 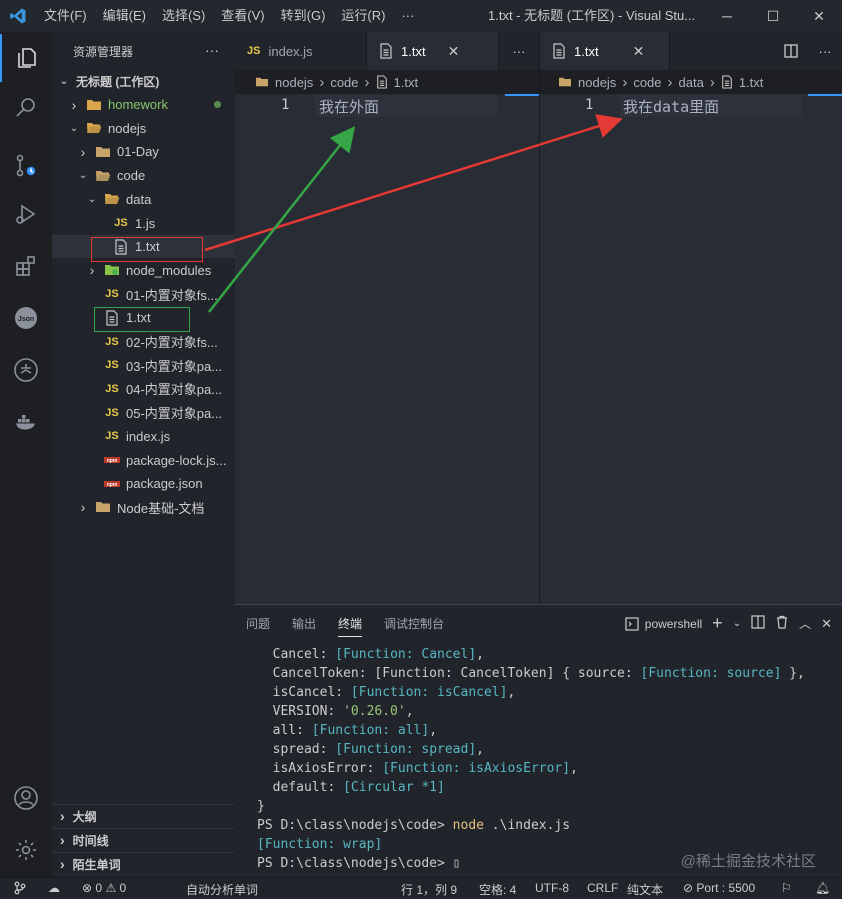 I want to click on minimize-button: ─, so click(x=727, y=16).